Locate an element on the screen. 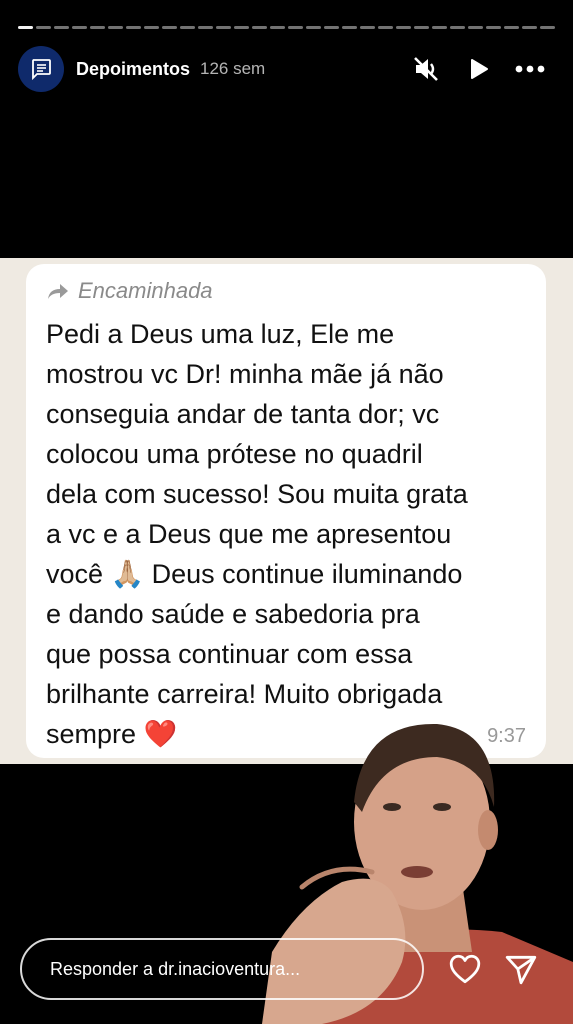  forwarded-text: Encaminhada is located at coordinates (145, 290).